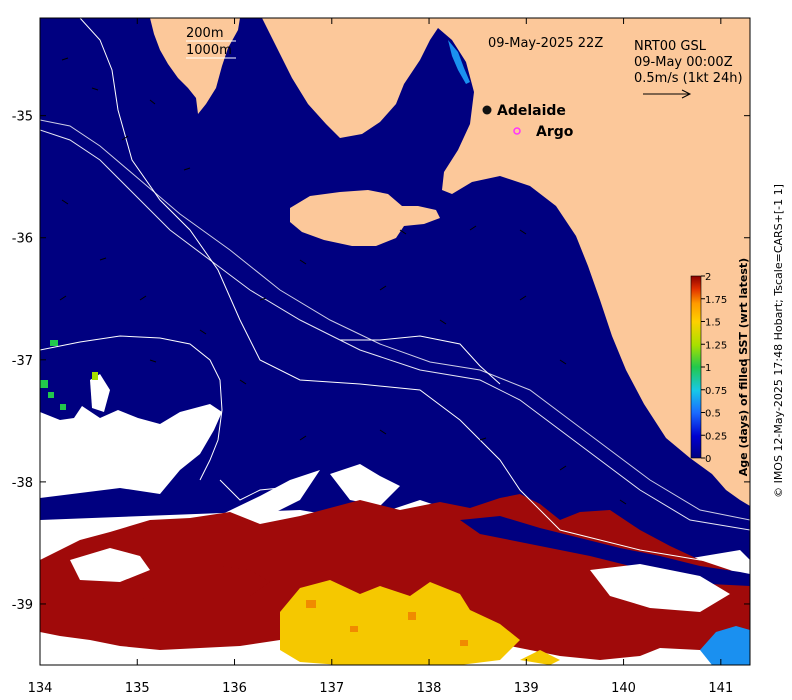  What do you see at coordinates (713, 323) in the screenshot?
I see `colorbar-tick-label: 1.5` at bounding box center [713, 323].